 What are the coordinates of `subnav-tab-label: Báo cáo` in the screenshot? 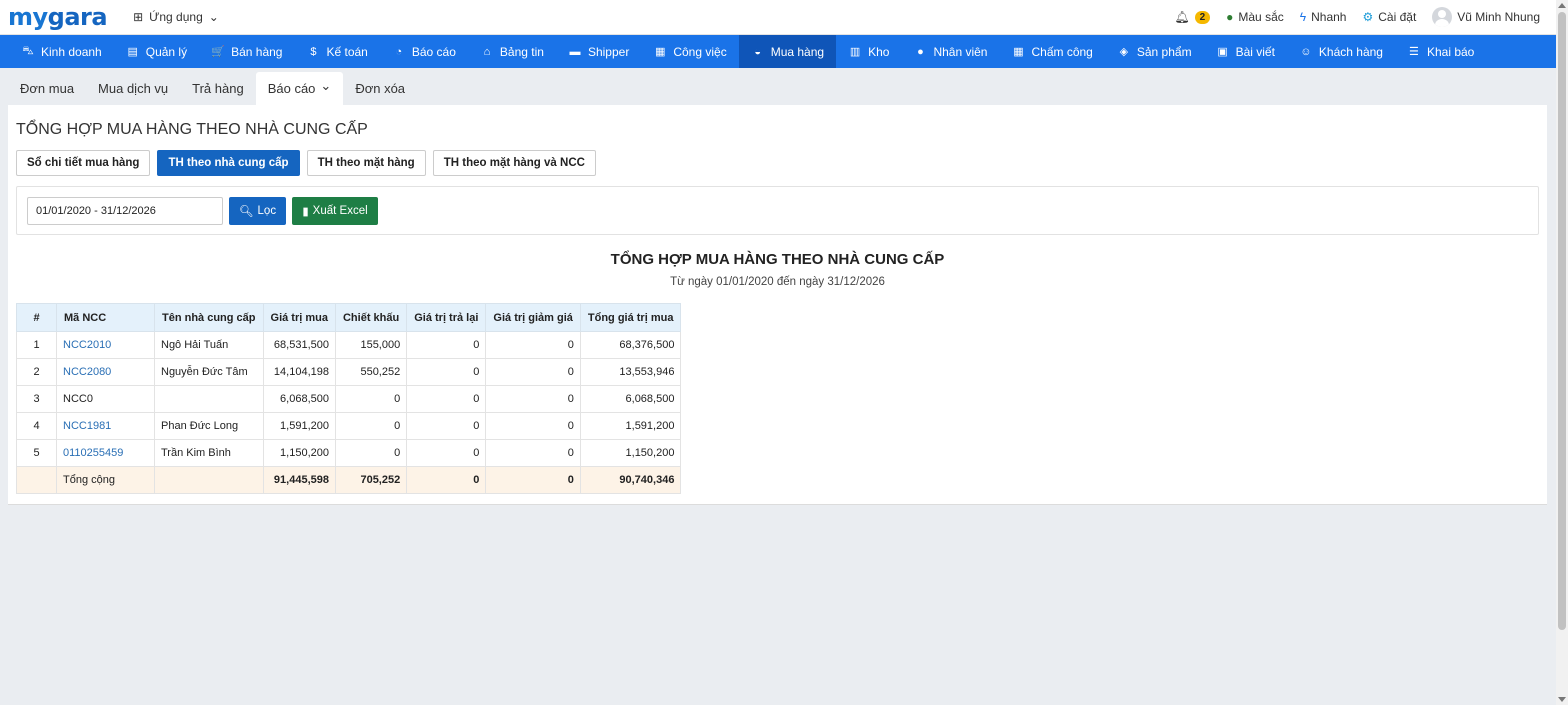 It's located at (291, 88).